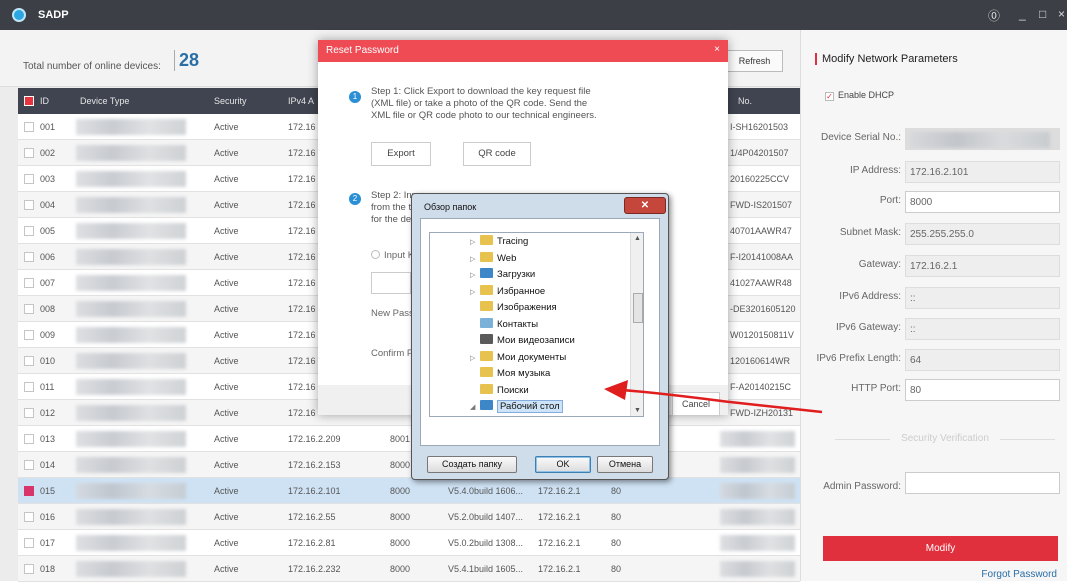  What do you see at coordinates (392, 353) in the screenshot?
I see `confirm-password-label: Confirm P` at bounding box center [392, 353].